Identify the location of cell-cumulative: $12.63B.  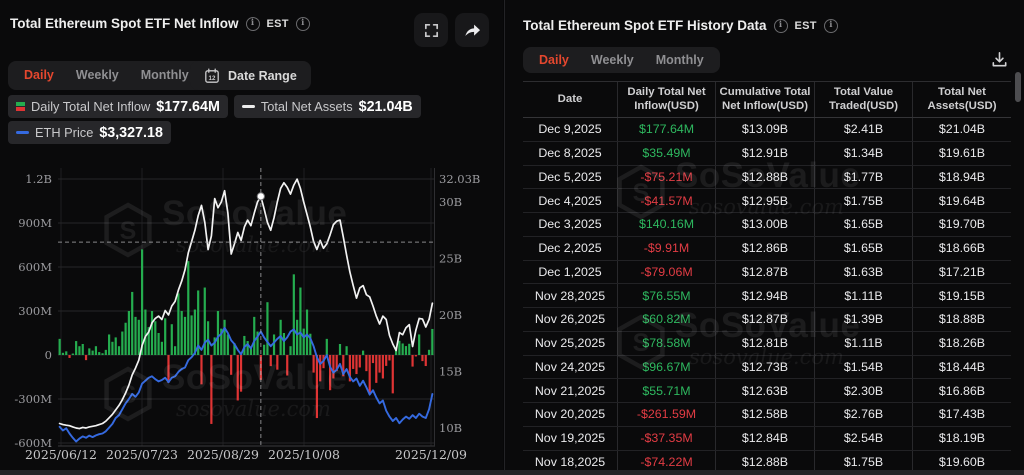
(765, 390).